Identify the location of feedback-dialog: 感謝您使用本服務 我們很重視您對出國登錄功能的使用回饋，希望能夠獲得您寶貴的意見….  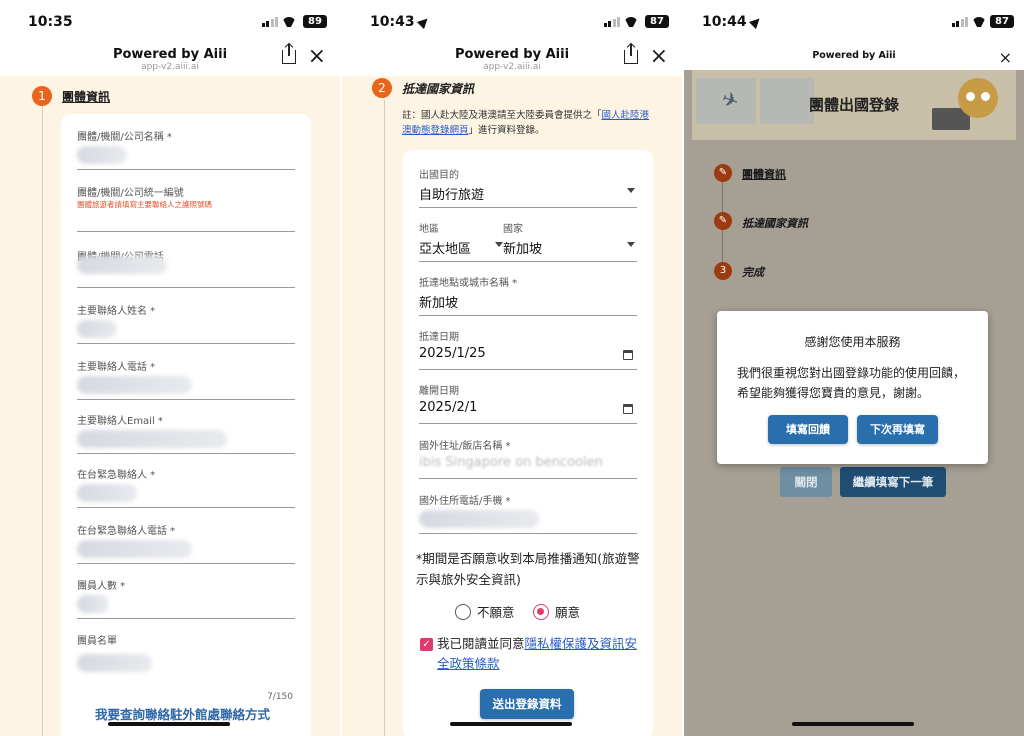
(852, 387).